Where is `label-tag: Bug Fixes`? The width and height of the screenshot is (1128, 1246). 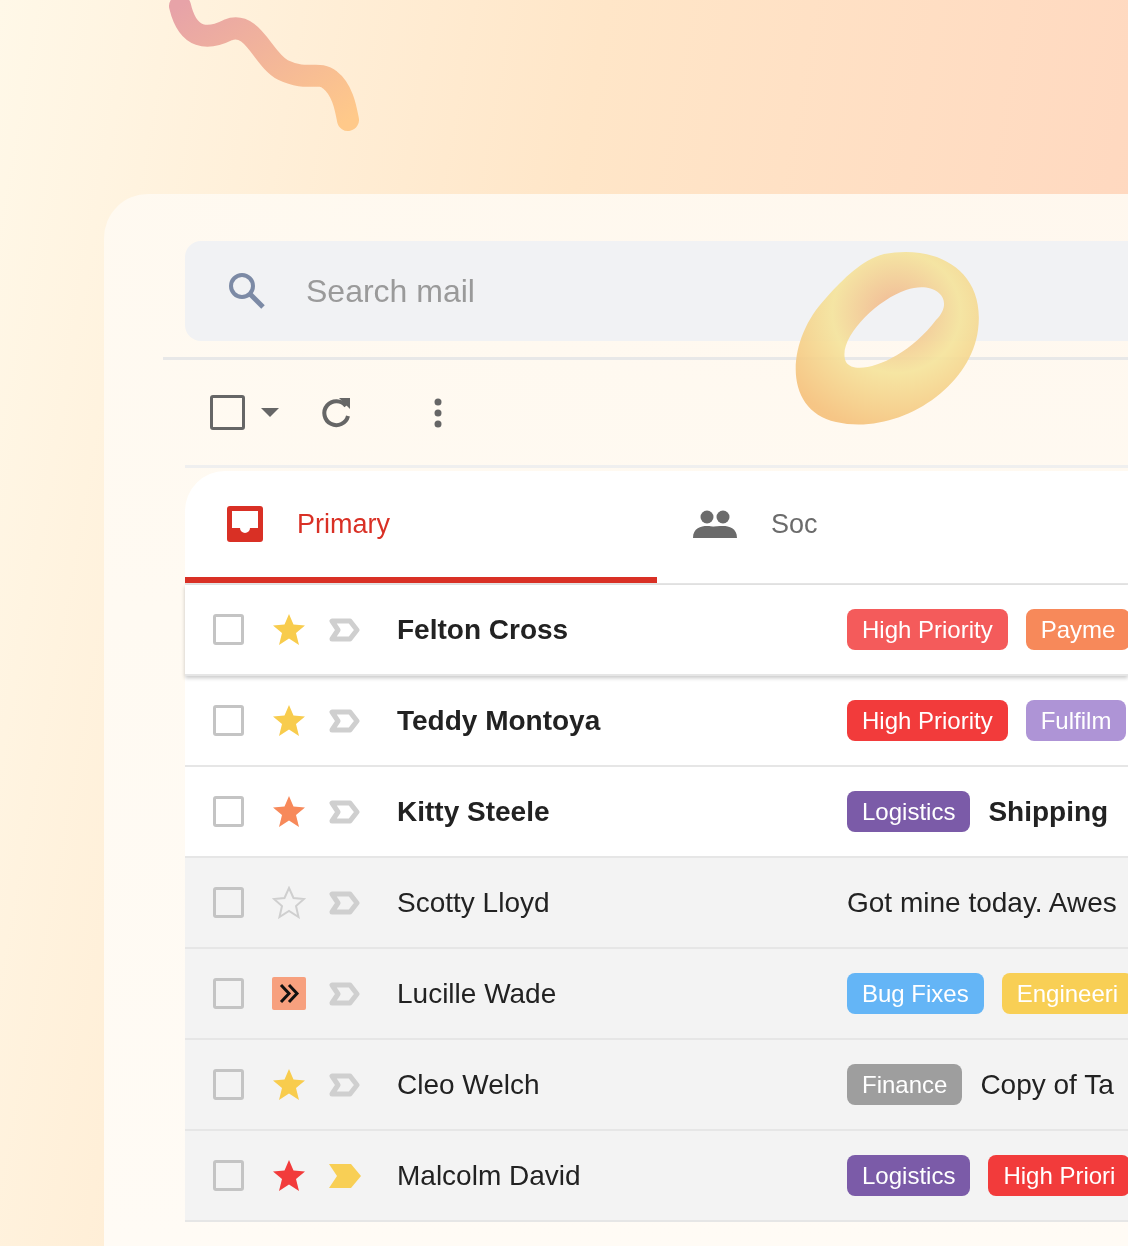 label-tag: Bug Fixes is located at coordinates (915, 993).